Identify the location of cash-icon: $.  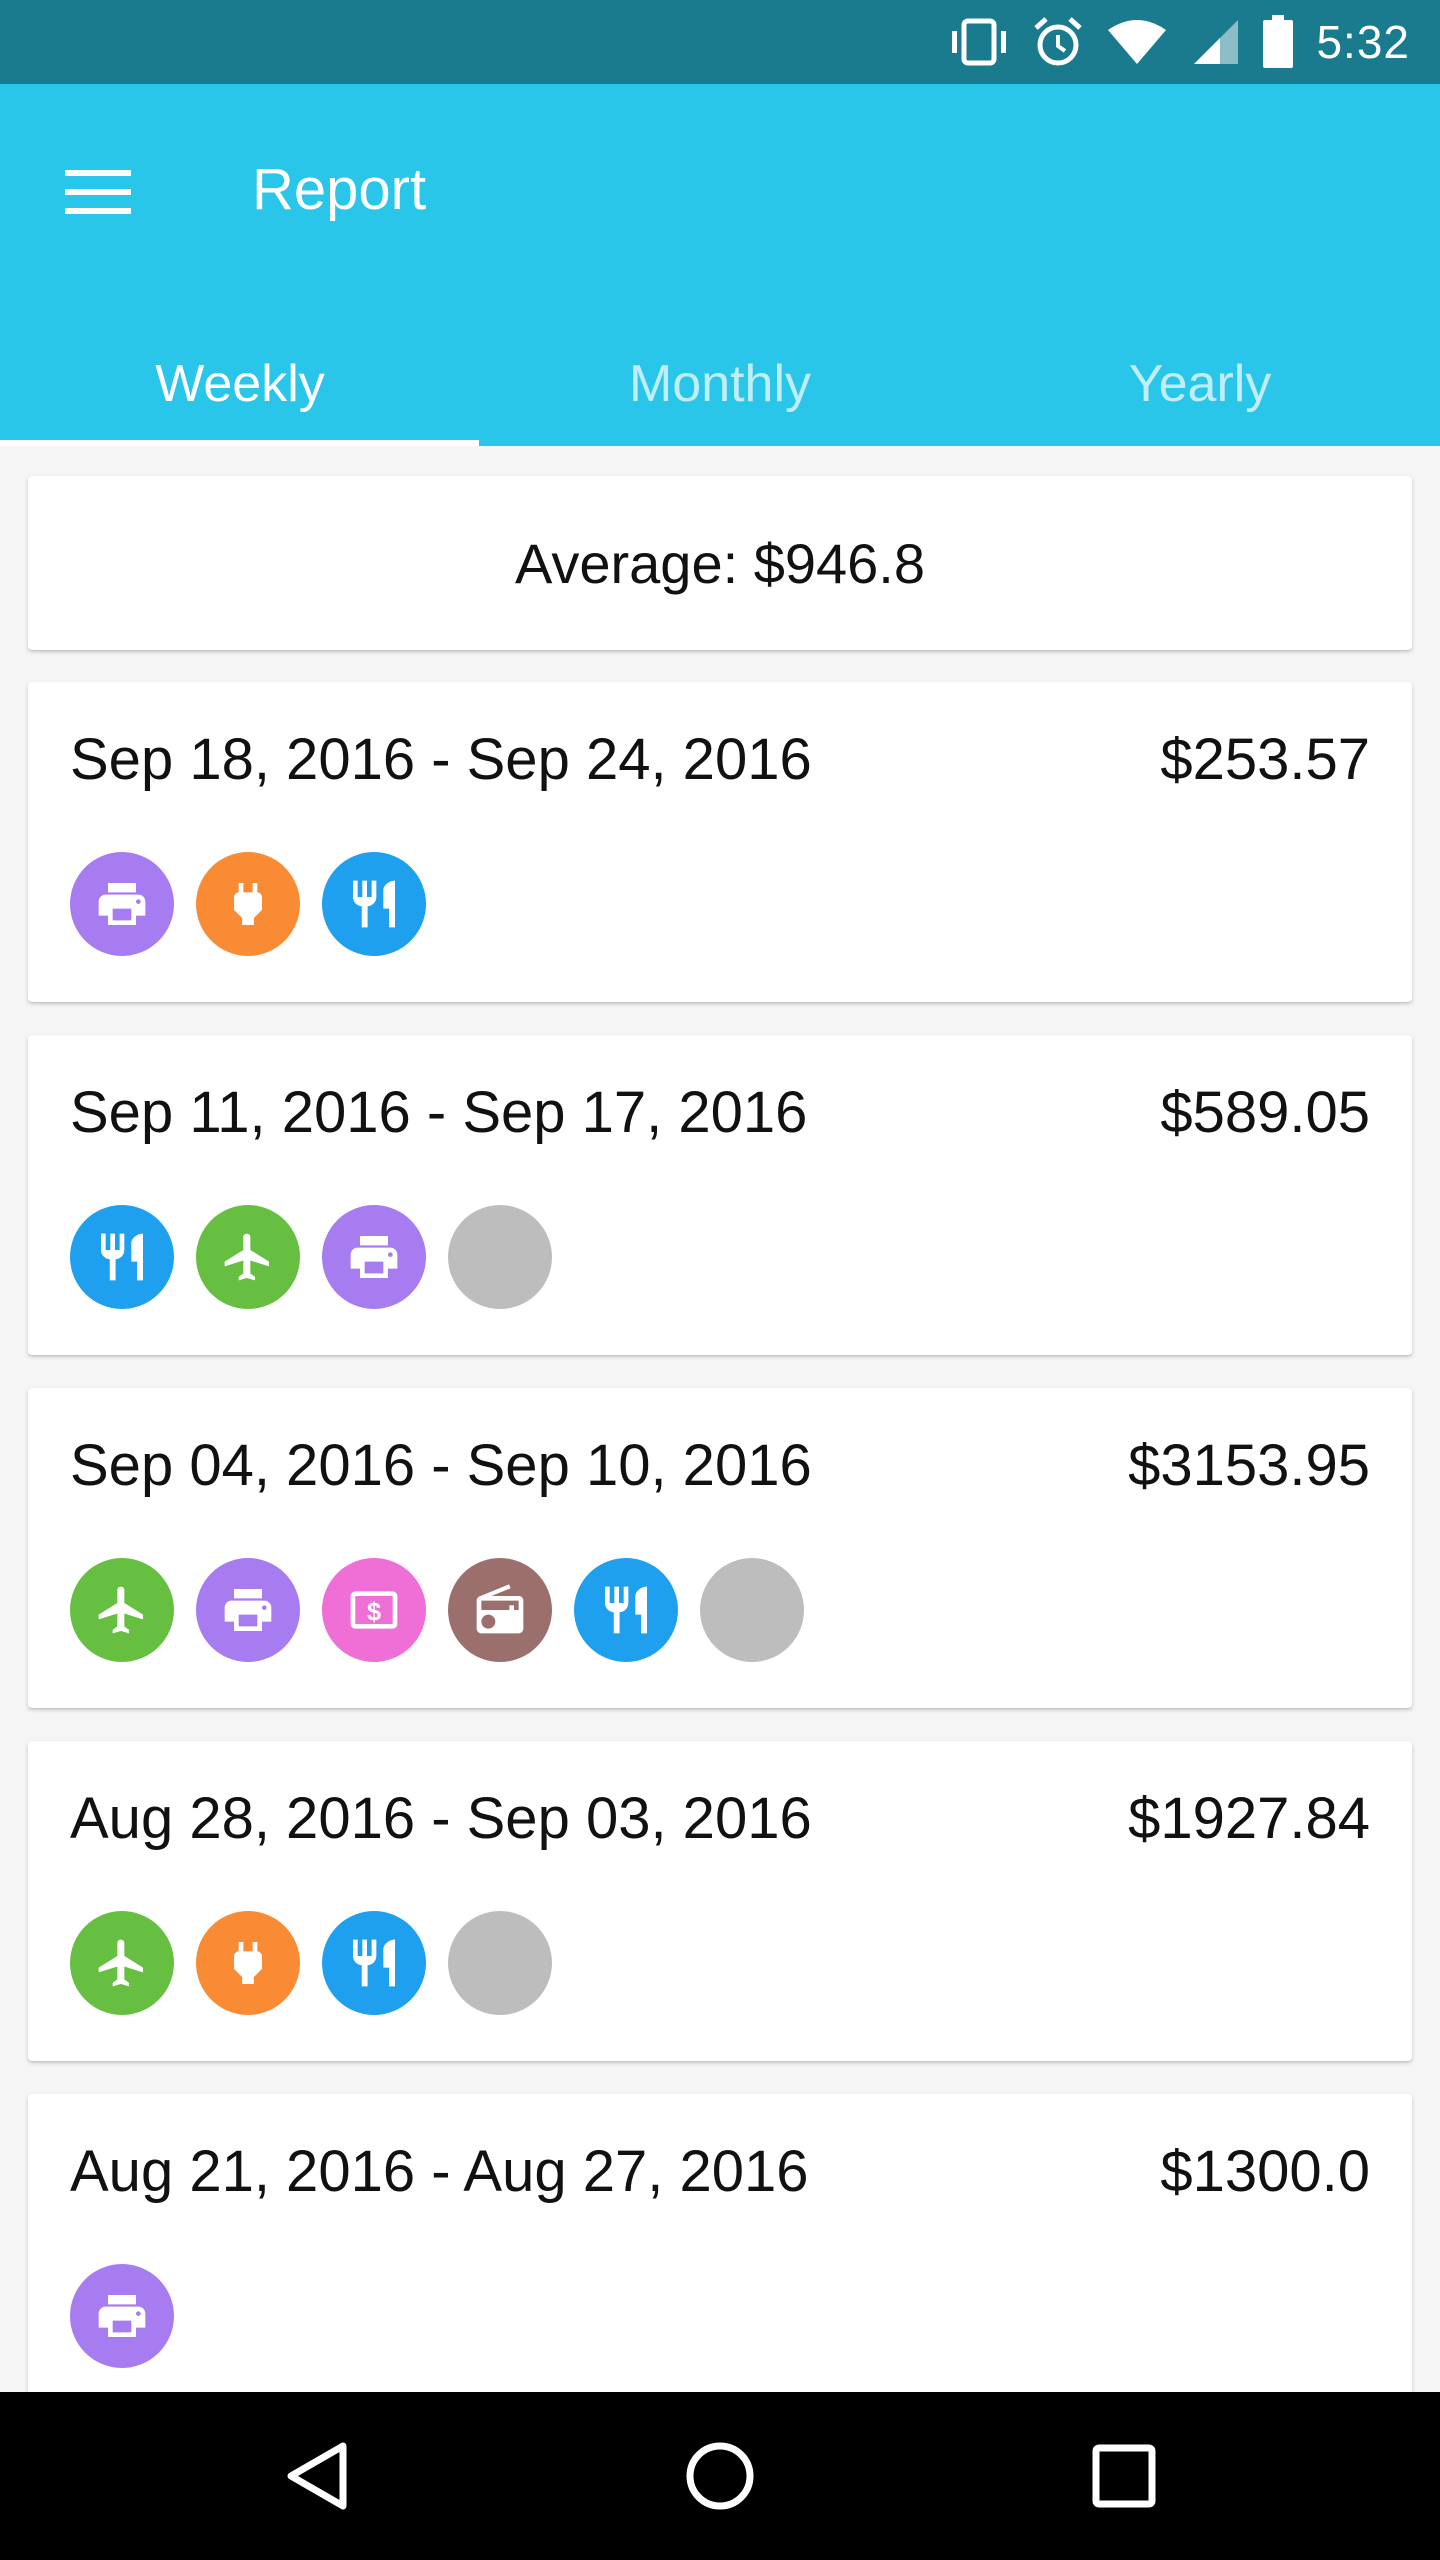
(374, 1610).